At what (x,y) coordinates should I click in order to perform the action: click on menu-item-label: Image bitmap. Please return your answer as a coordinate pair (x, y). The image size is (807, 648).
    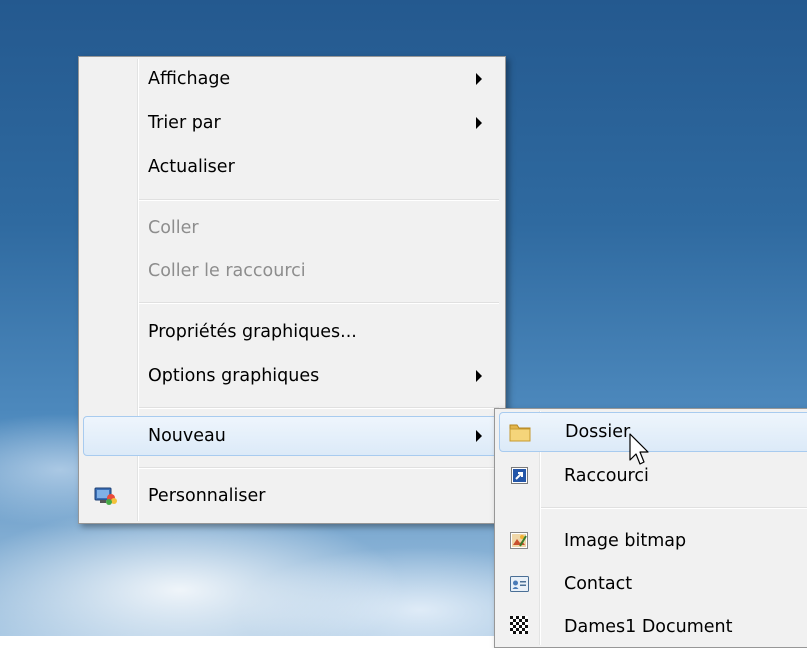
    Looking at the image, I should click on (625, 541).